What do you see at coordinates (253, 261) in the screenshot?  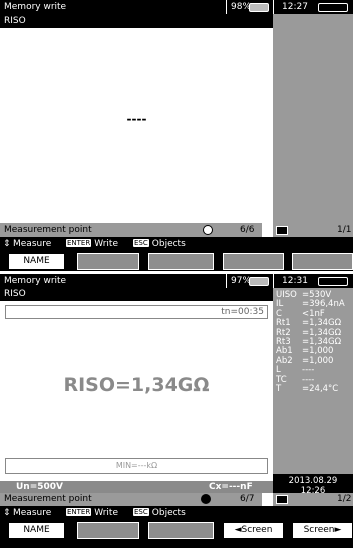 I see `f4-button` at bounding box center [253, 261].